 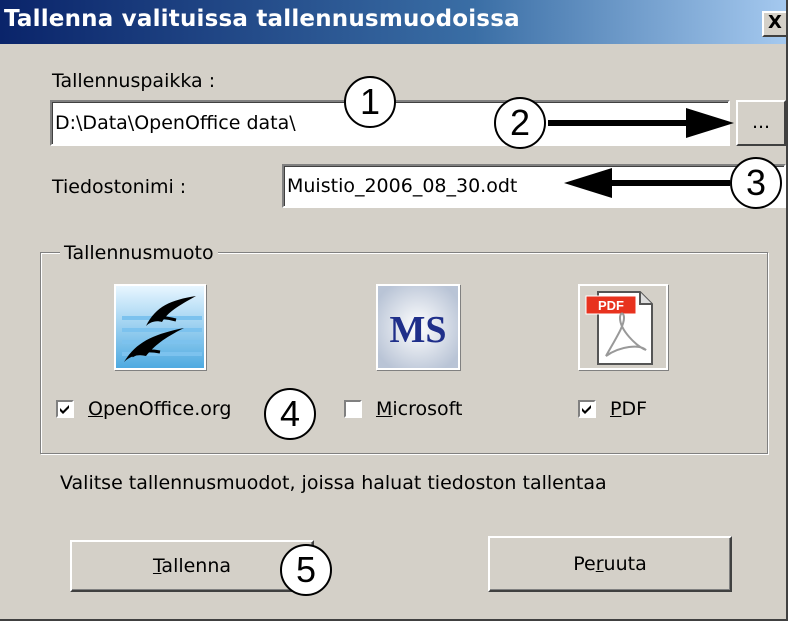 I want to click on window-title: Tallenna valituissa tallennusmuodoissa, so click(x=262, y=19).